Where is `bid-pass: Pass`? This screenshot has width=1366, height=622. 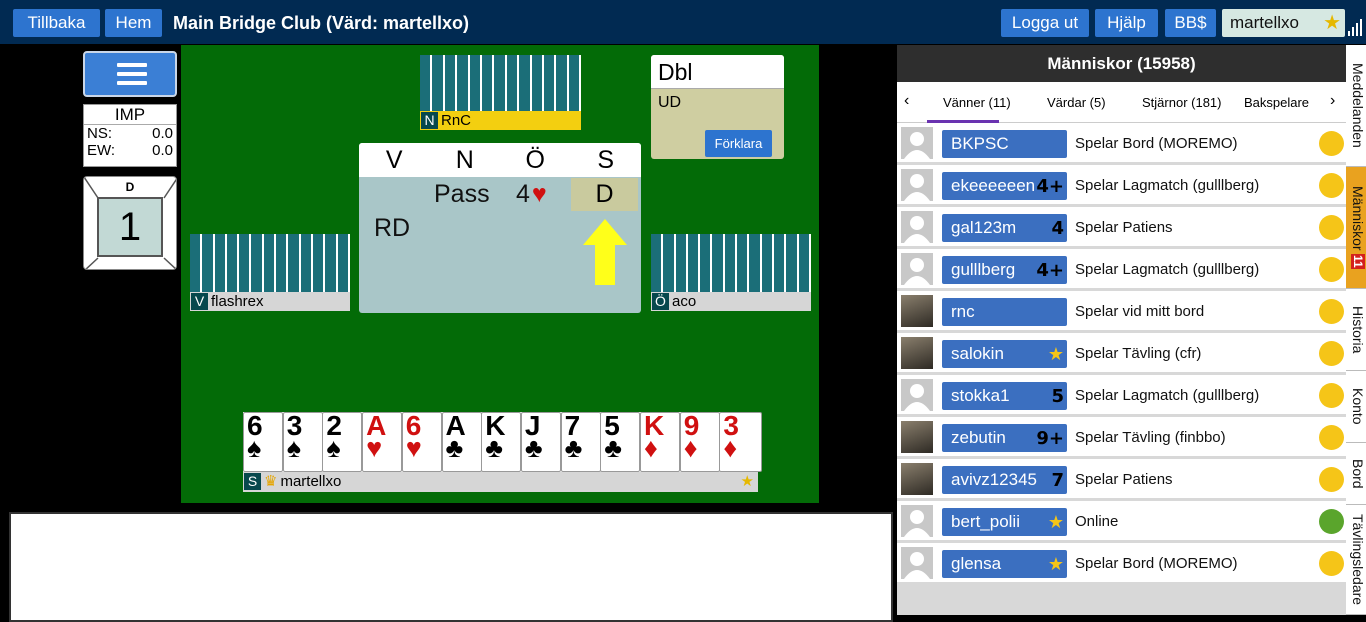 bid-pass: Pass is located at coordinates (462, 194).